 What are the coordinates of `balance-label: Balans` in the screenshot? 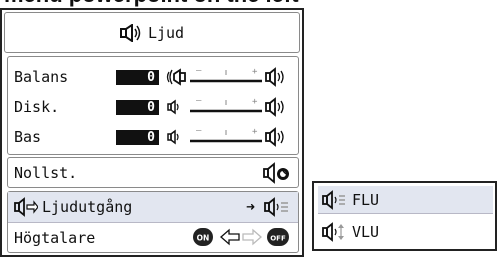 It's located at (41, 77).